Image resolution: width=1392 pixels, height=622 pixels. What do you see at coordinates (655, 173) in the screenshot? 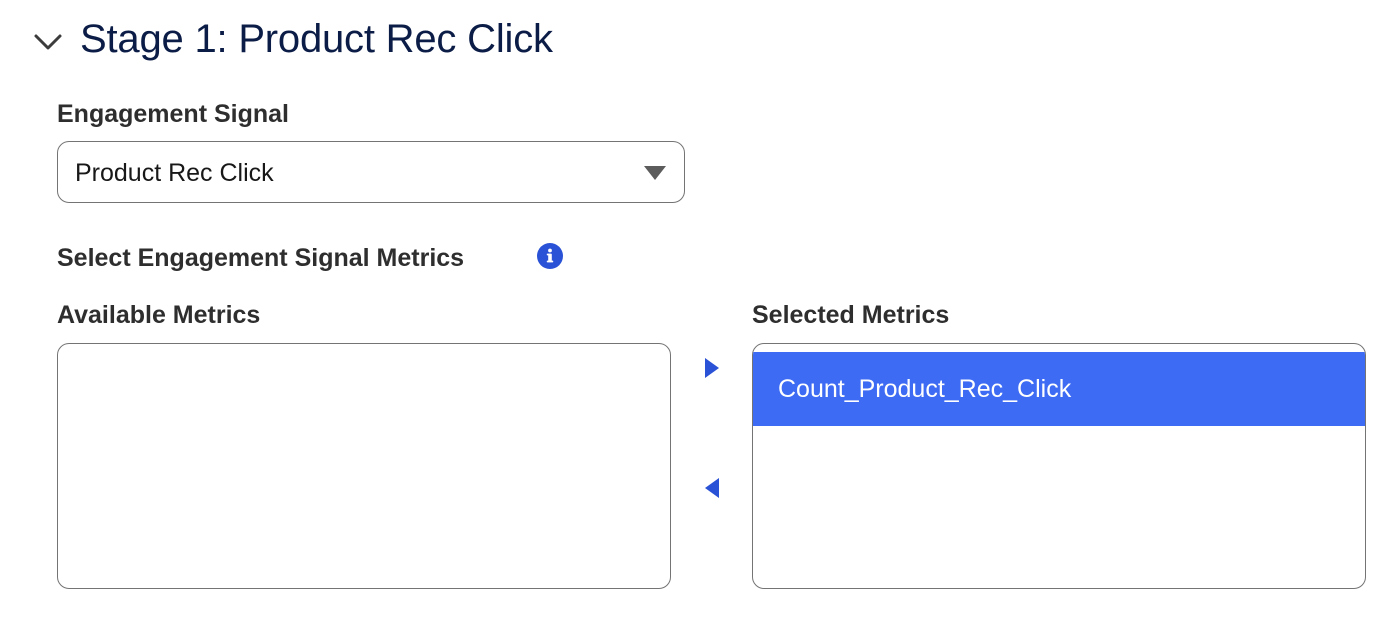
I see `caret-down-icon` at bounding box center [655, 173].